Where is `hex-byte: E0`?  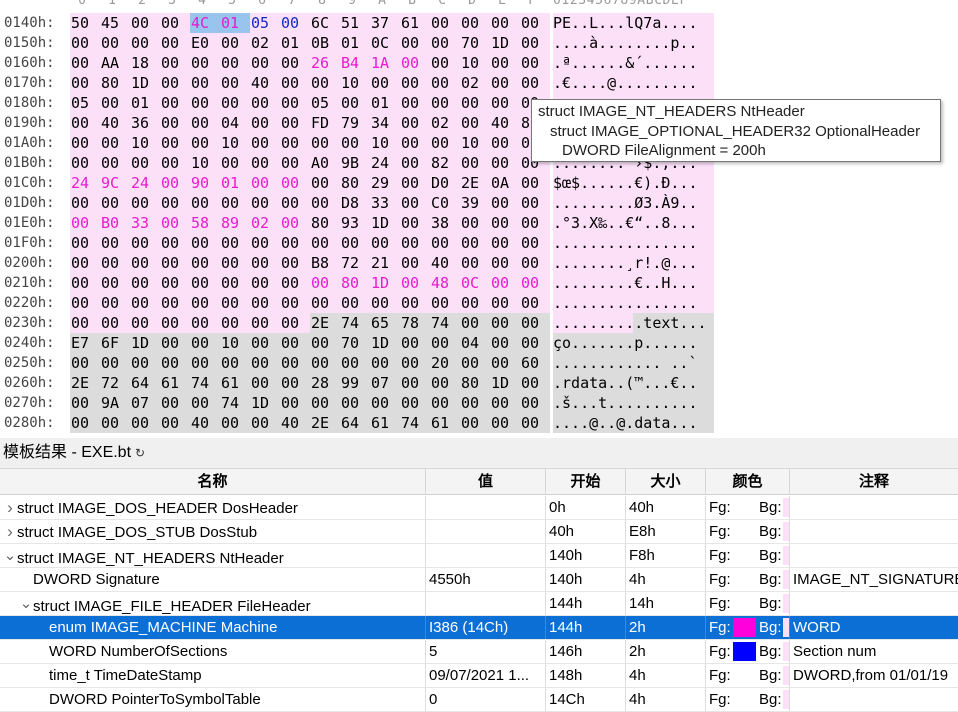
hex-byte: E0 is located at coordinates (205, 43).